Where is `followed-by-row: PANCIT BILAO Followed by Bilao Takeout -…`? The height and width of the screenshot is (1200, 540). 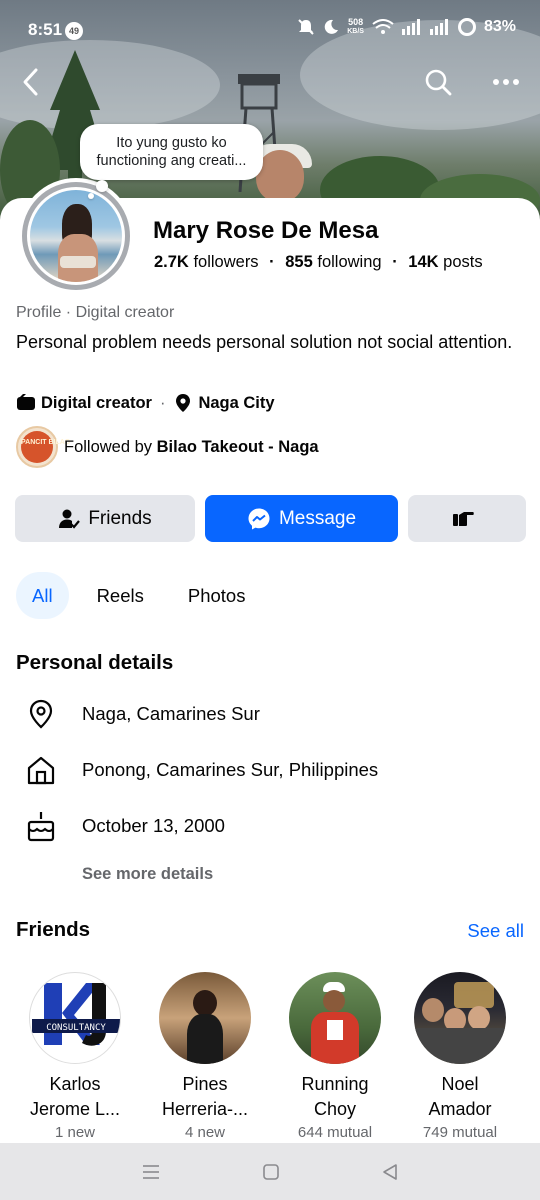 followed-by-row: PANCIT BILAO Followed by Bilao Takeout -… is located at coordinates (167, 447).